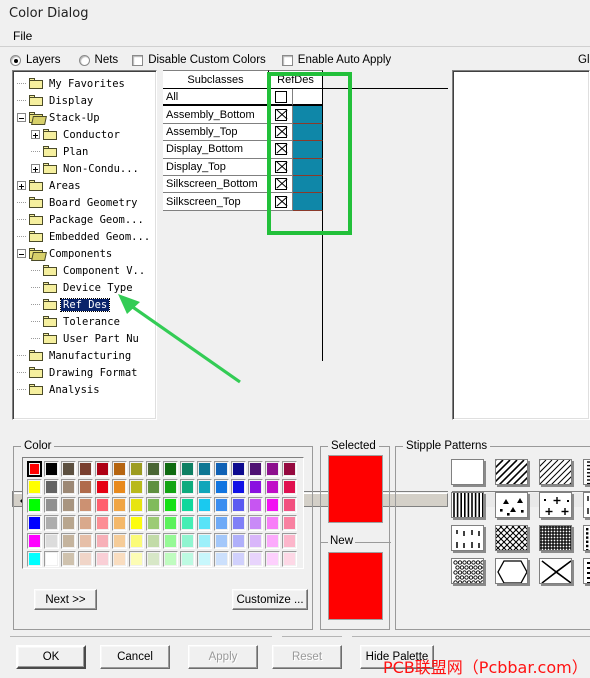 The height and width of the screenshot is (678, 590). I want to click on tree-item-components: Components, so click(85, 253).